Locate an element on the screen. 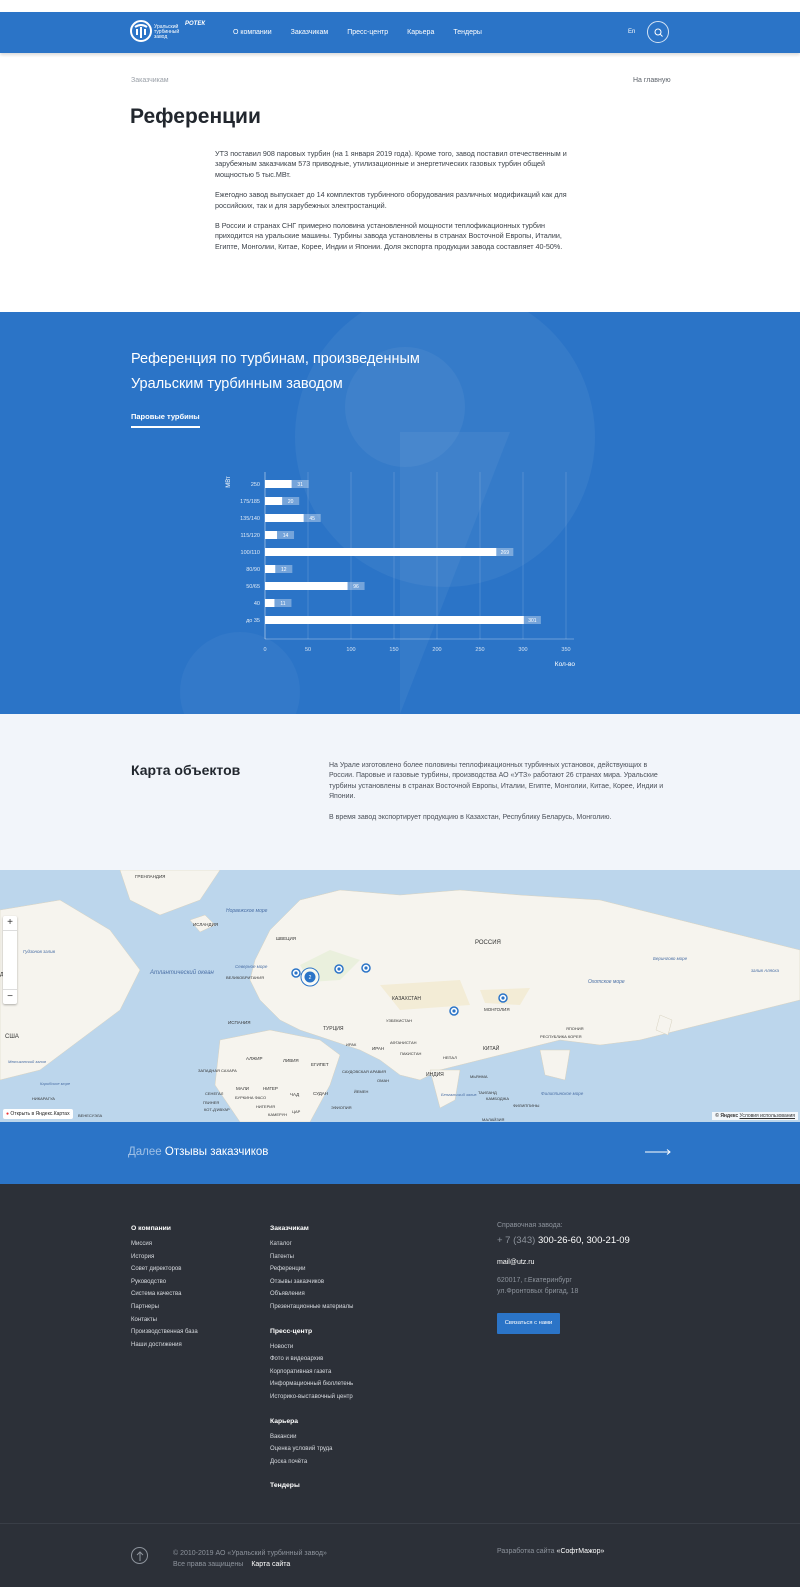 The image size is (800, 1587). developer-credit: Разработка сайта «СофтМажор» is located at coordinates (550, 1551).